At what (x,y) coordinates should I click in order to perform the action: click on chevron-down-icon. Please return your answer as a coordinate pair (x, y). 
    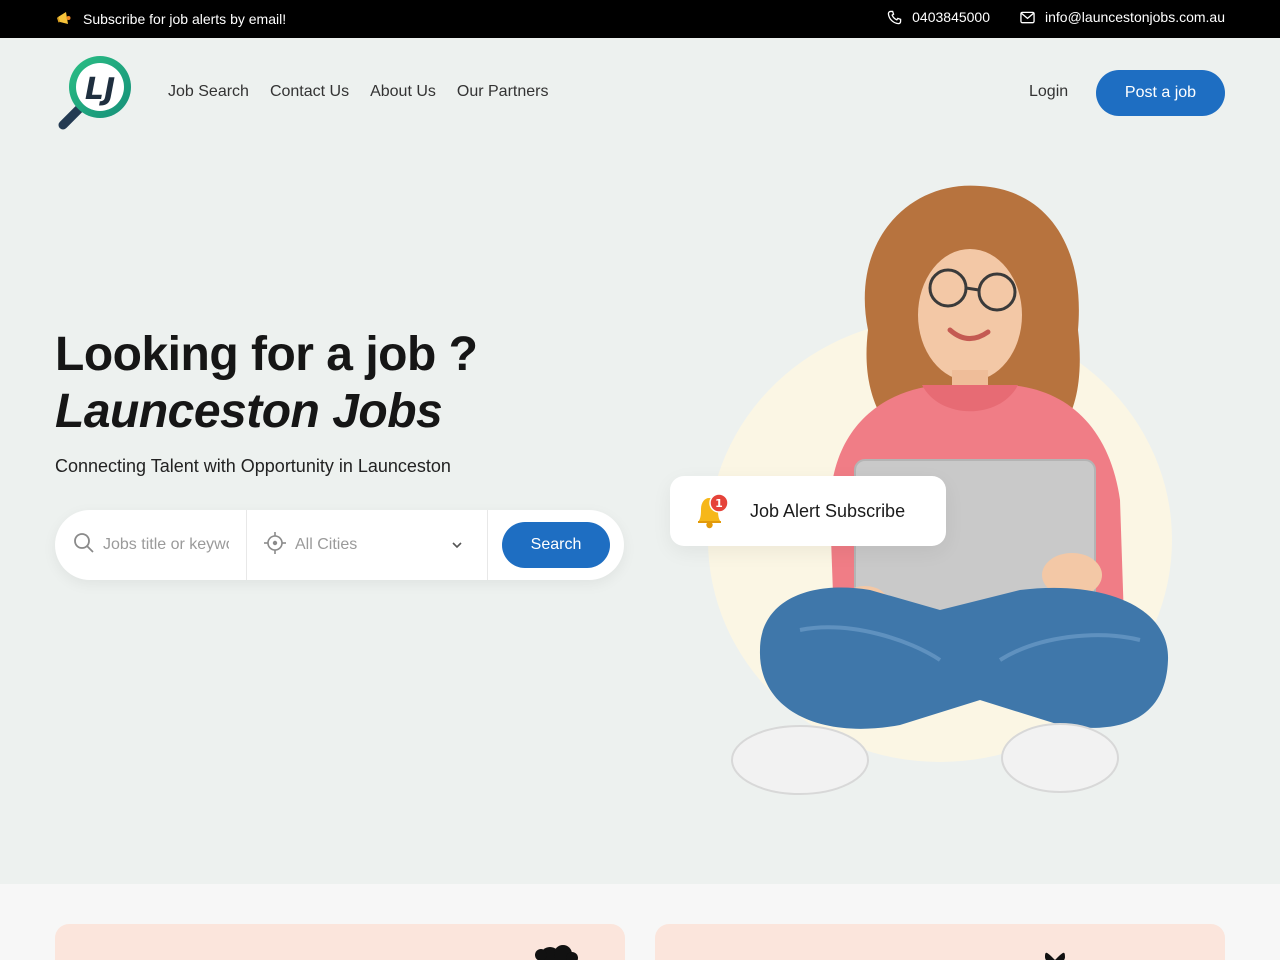
    Looking at the image, I should click on (457, 547).